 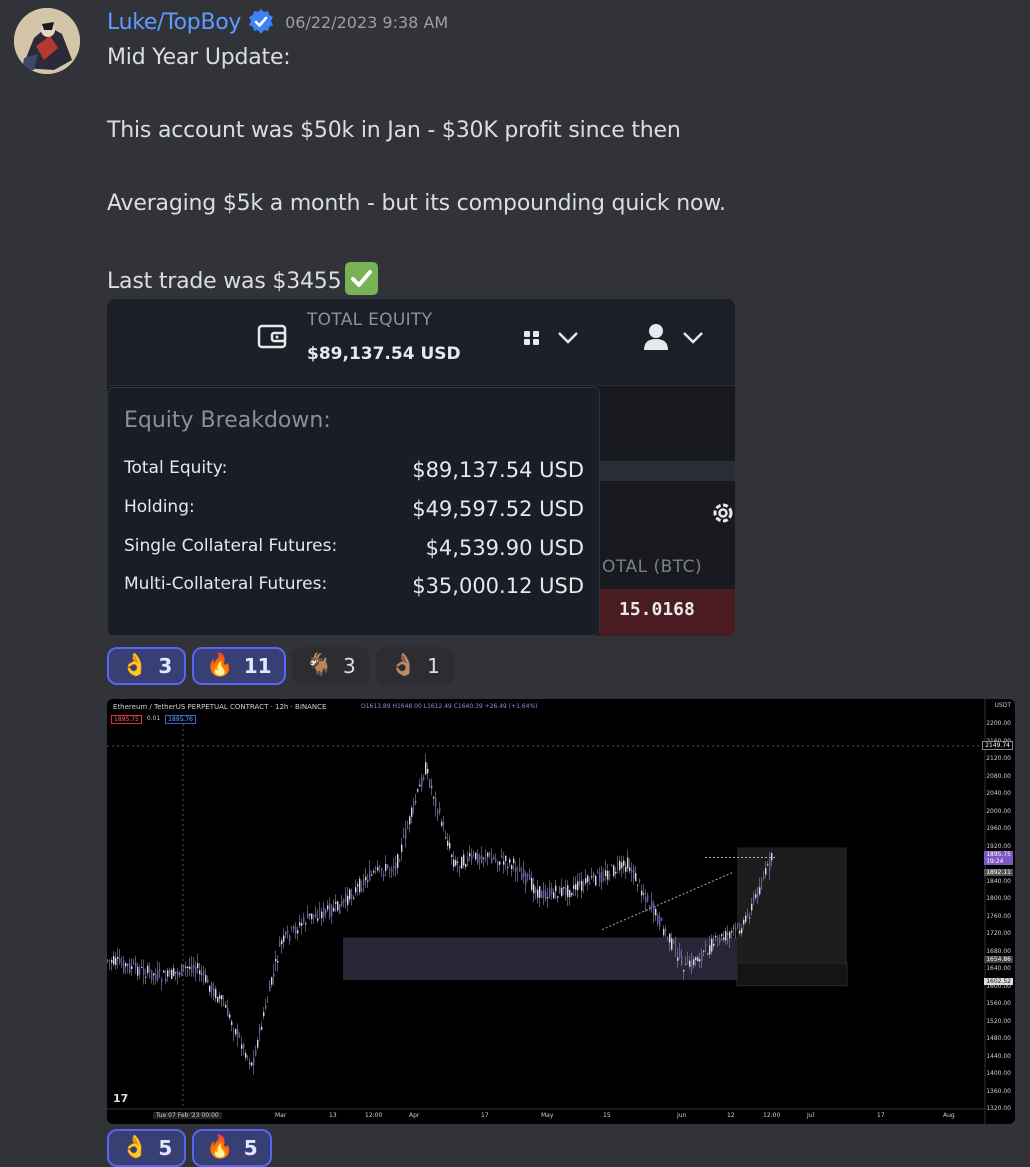 What do you see at coordinates (532, 338) in the screenshot?
I see `apps-grid-icon` at bounding box center [532, 338].